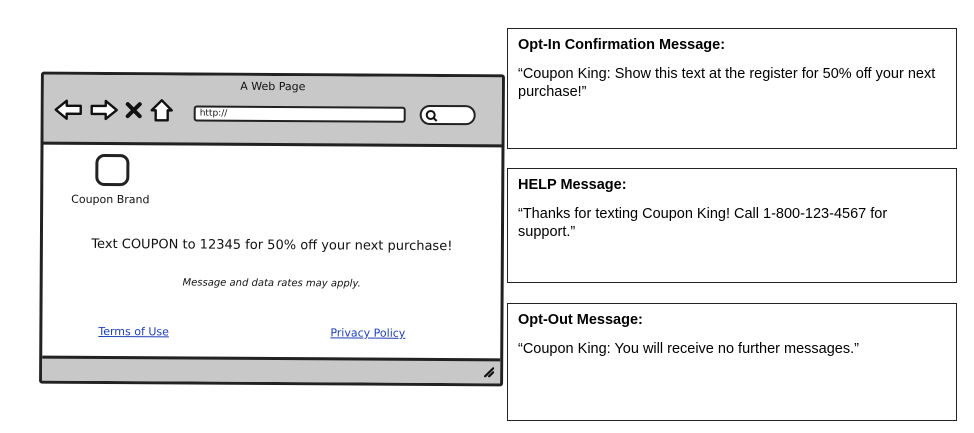 This screenshot has height=433, width=974. What do you see at coordinates (487, 371) in the screenshot?
I see `resize-grip-icon` at bounding box center [487, 371].